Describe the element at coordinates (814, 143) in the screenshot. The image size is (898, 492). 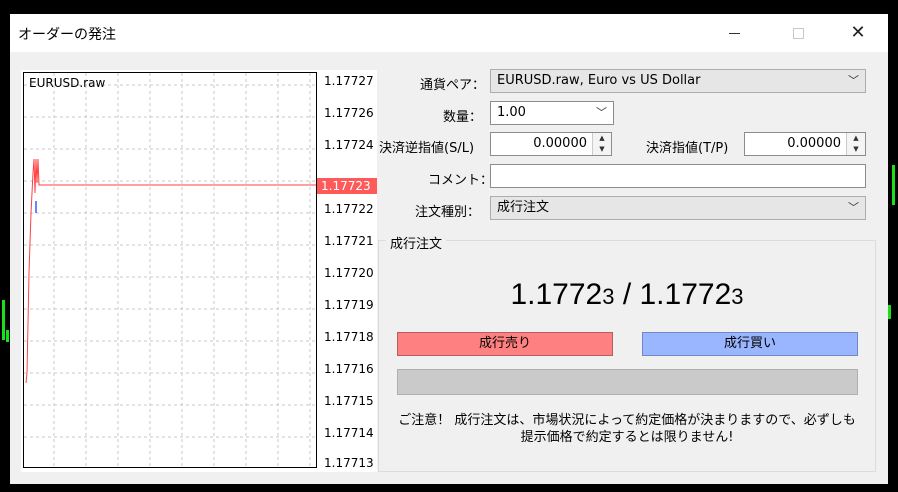
I see `tp-value: 0.00000` at that location.